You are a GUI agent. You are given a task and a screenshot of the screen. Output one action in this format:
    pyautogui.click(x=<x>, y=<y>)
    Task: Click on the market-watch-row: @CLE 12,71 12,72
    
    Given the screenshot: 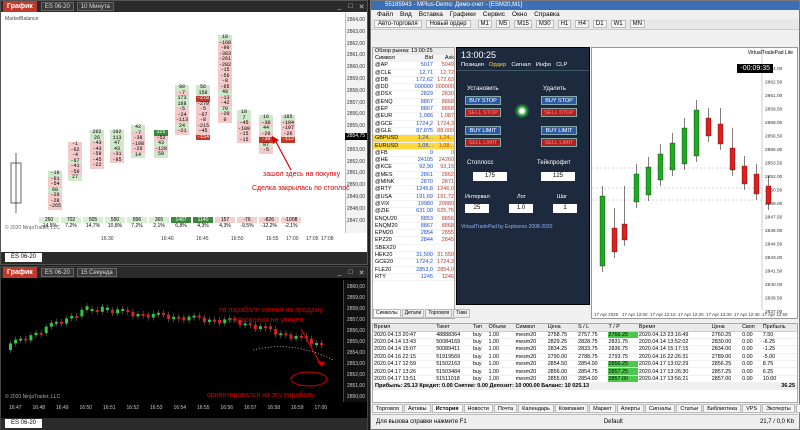 What is the action you would take?
    pyautogui.click(x=413, y=73)
    